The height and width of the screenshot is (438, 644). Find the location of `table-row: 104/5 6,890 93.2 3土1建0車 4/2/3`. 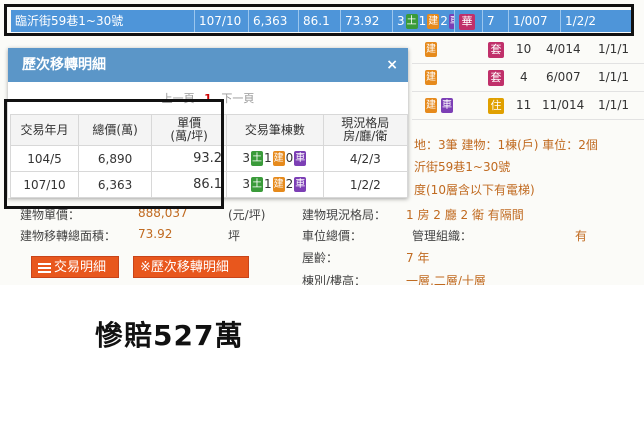

table-row: 104/5 6,890 93.2 3土1建0車 4/2/3 is located at coordinates (209, 158).